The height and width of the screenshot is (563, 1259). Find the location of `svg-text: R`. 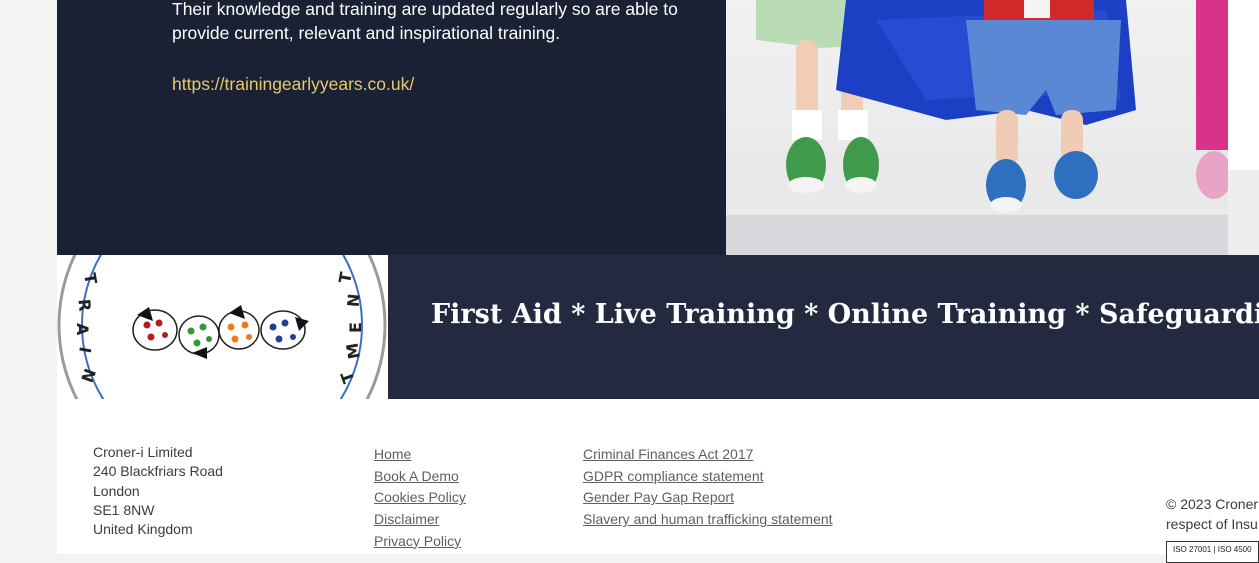

svg-text: R is located at coordinates (85, 305).